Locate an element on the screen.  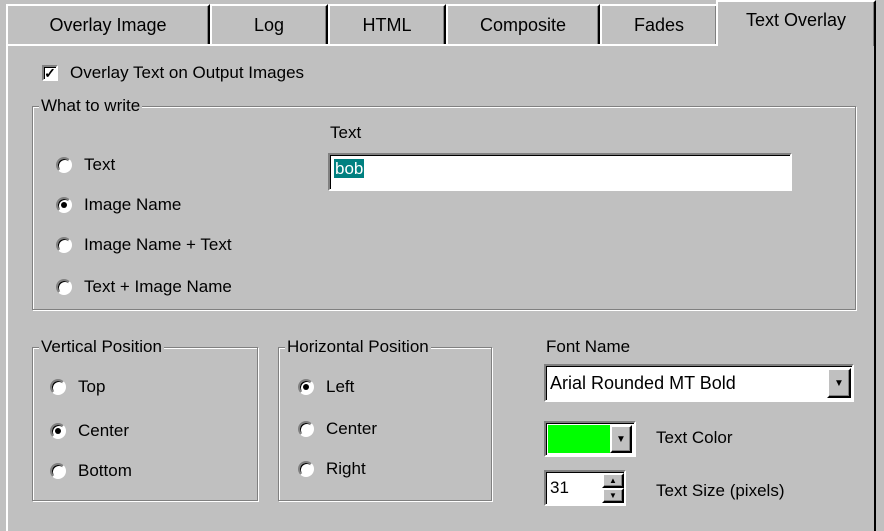
radio-label: Image Name + Text is located at coordinates (158, 244).